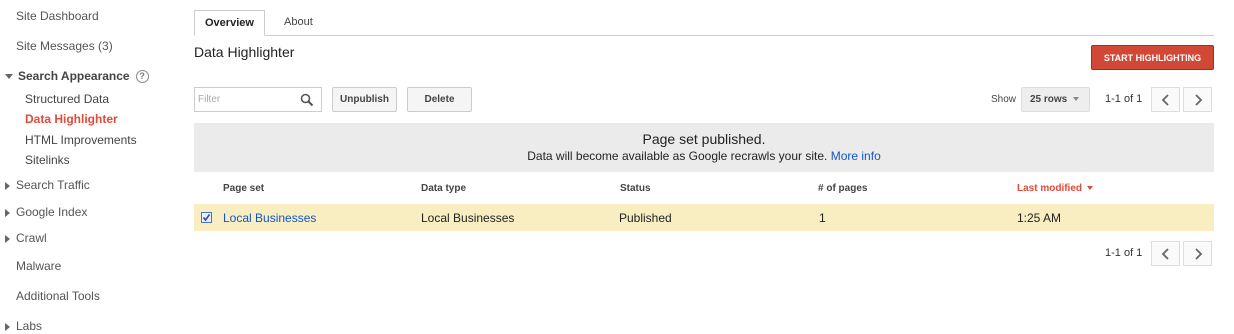  I want to click on column-header-last-modified: Last modified, so click(1055, 188).